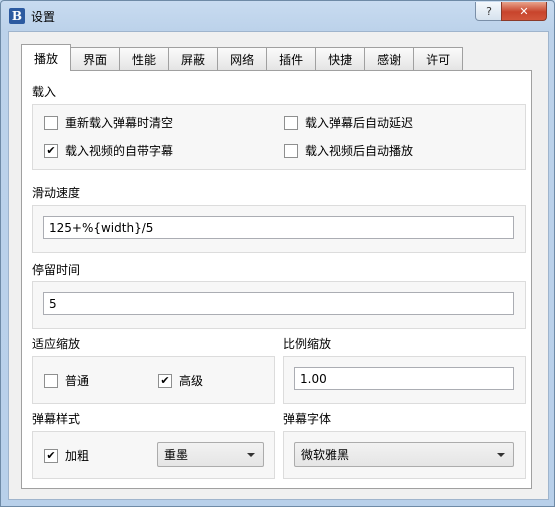 The height and width of the screenshot is (507, 555). I want to click on close-button: ✕, so click(524, 11).